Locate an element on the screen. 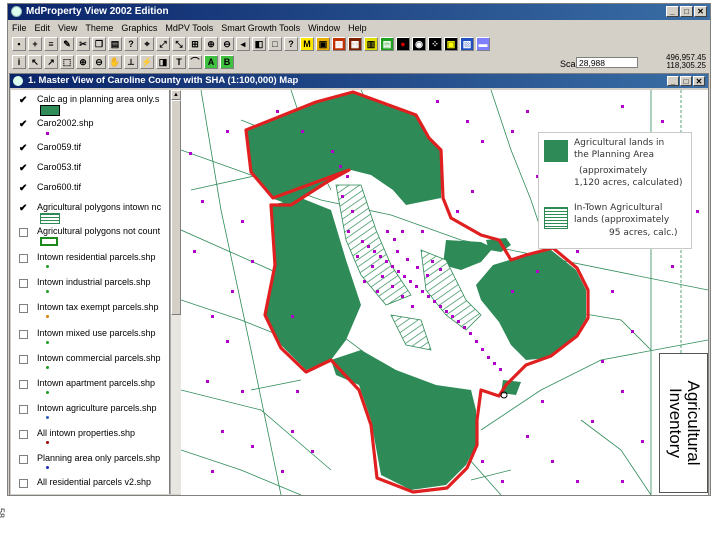  mdpv-tool-icon-6: ▤ is located at coordinates (387, 44).